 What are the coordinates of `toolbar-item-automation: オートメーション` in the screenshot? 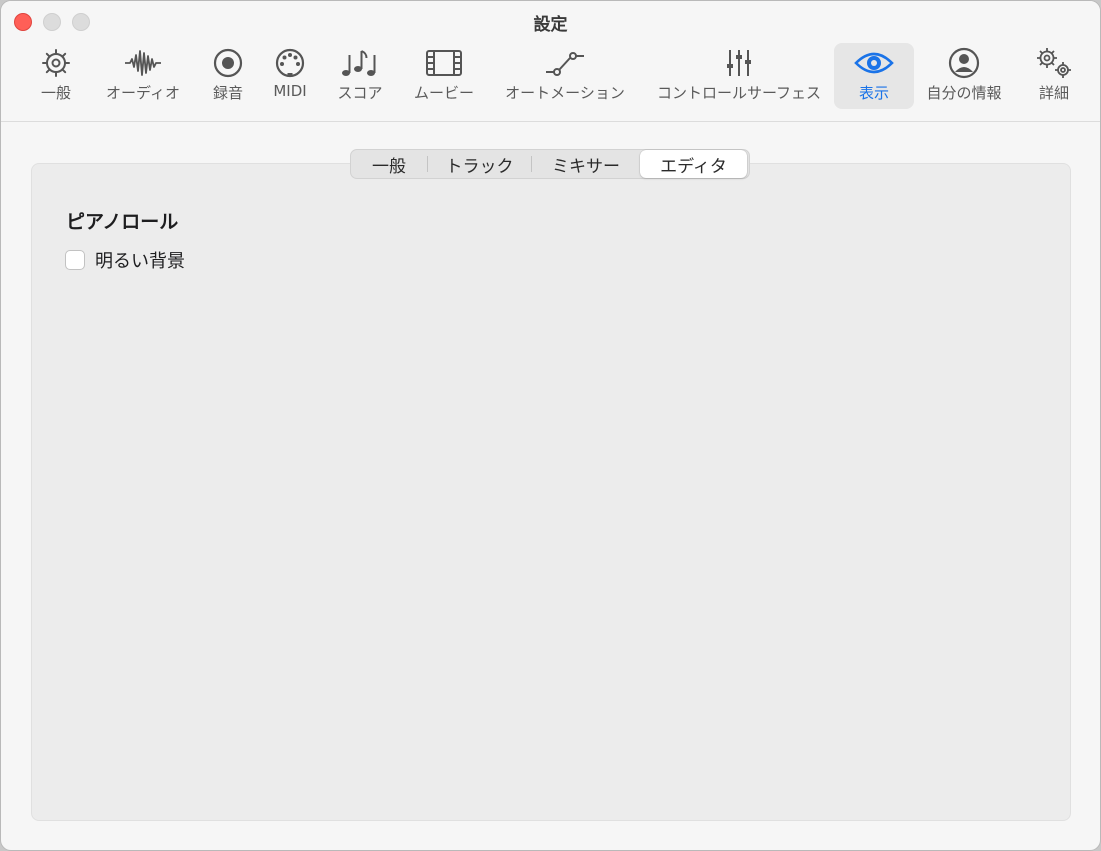 It's located at (565, 76).